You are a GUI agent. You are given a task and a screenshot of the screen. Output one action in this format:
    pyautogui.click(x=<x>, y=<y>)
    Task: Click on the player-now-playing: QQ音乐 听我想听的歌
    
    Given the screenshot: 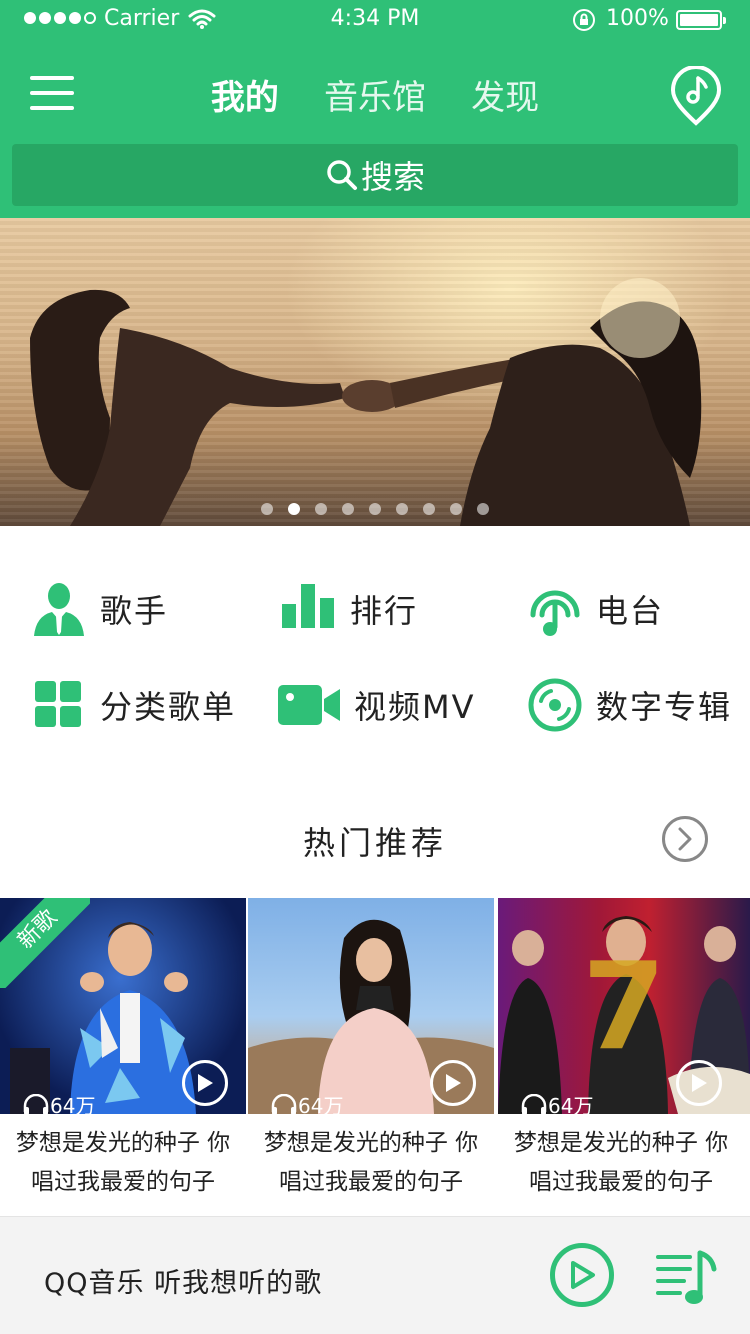 What is the action you would take?
    pyautogui.click(x=183, y=1283)
    